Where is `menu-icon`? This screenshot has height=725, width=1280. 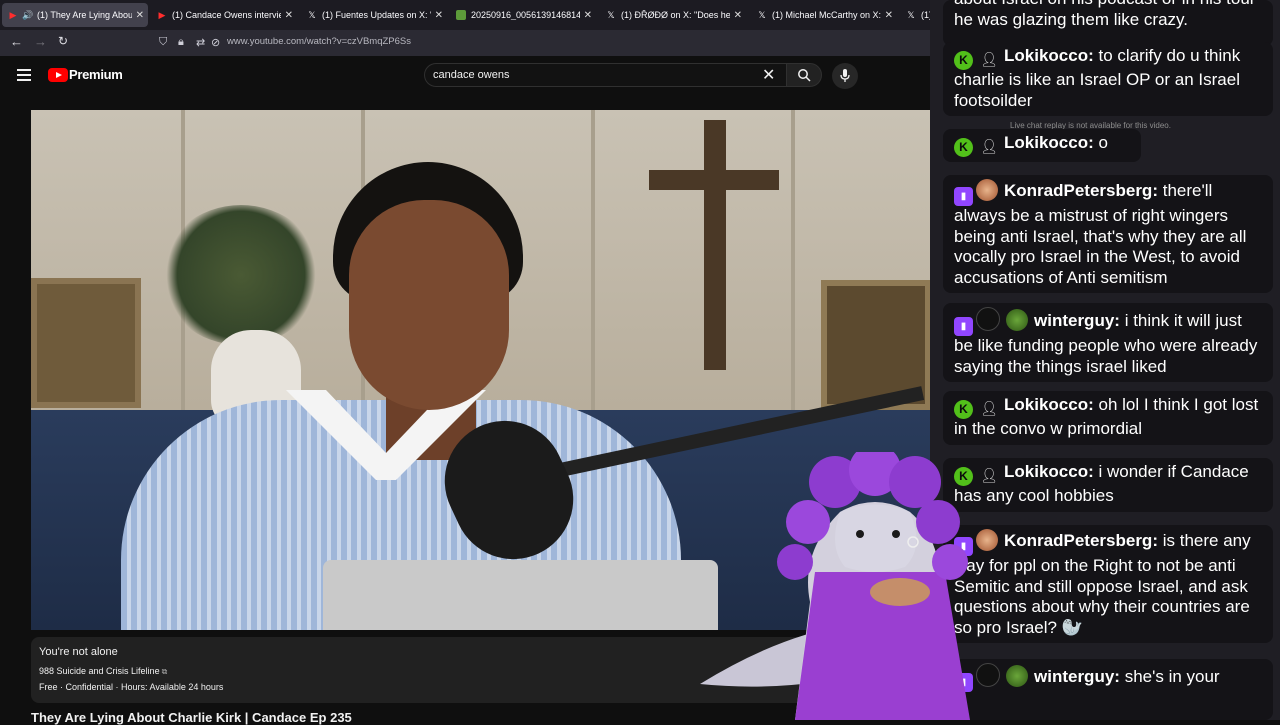
menu-icon is located at coordinates (24, 75).